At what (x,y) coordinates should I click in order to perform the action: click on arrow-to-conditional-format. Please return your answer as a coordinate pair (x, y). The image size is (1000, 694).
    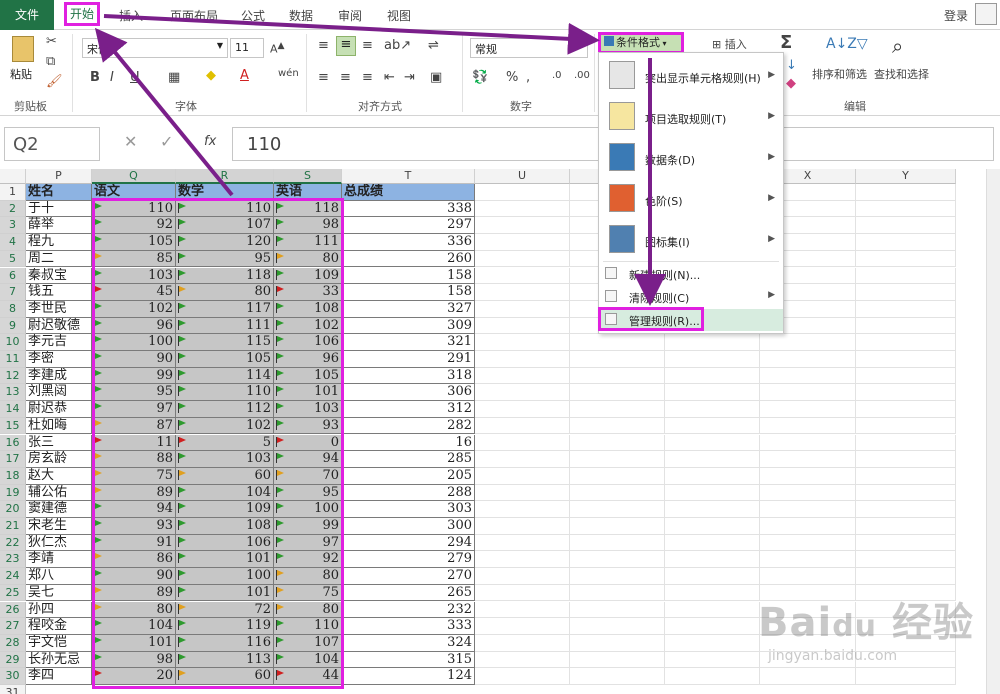
    Looking at the image, I should click on (351, 34).